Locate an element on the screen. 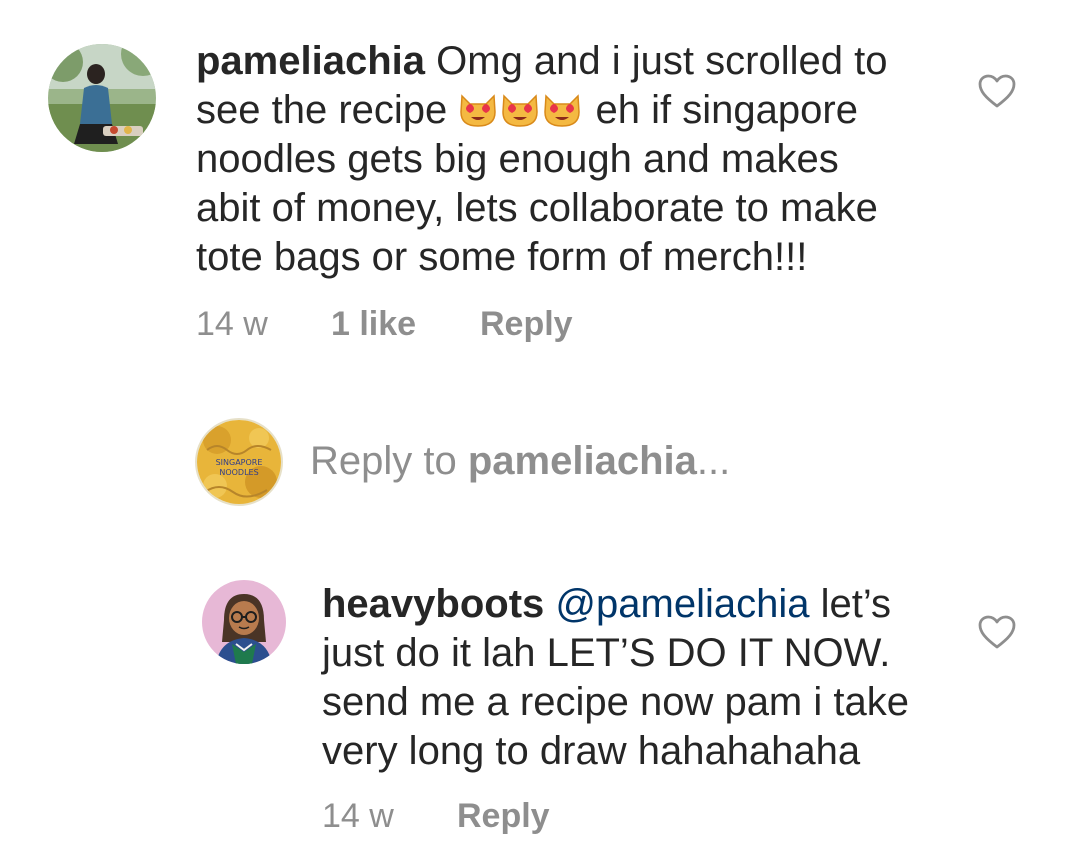  reply-timestamp: 14 w is located at coordinates (358, 816).